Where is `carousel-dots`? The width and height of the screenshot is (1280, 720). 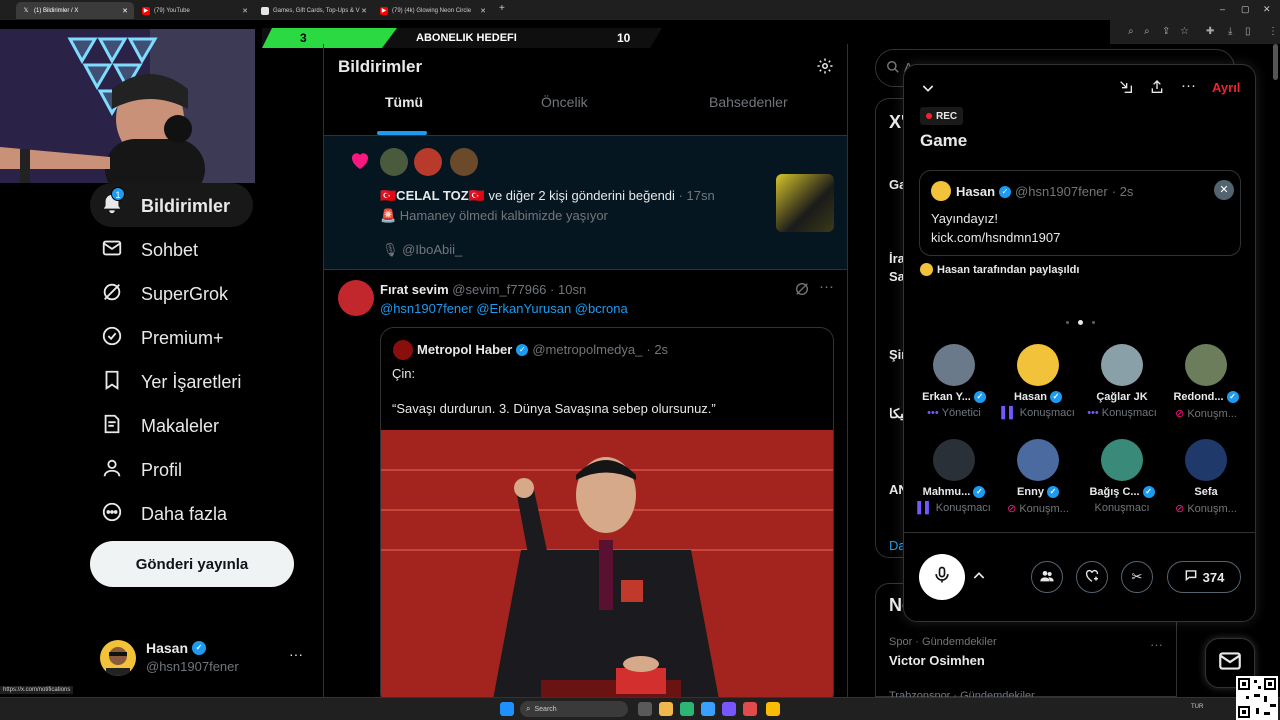 carousel-dots is located at coordinates (1080, 322).